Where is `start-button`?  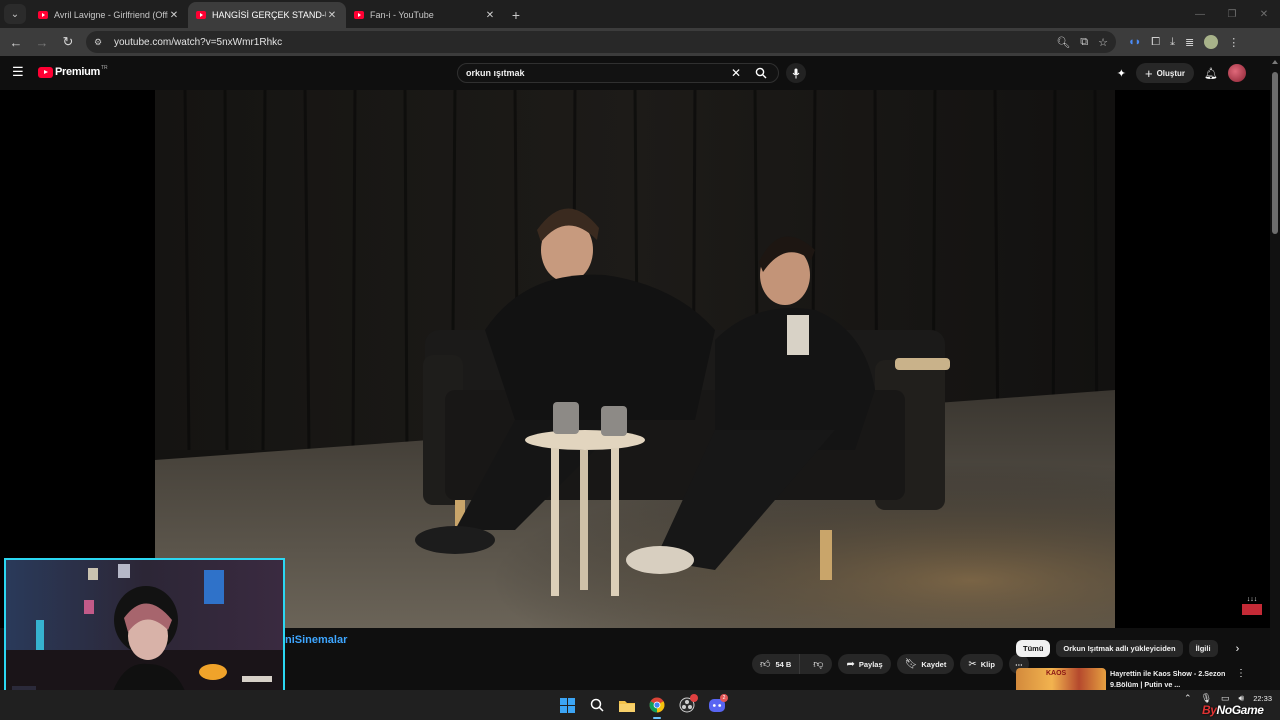
start-button is located at coordinates (567, 705).